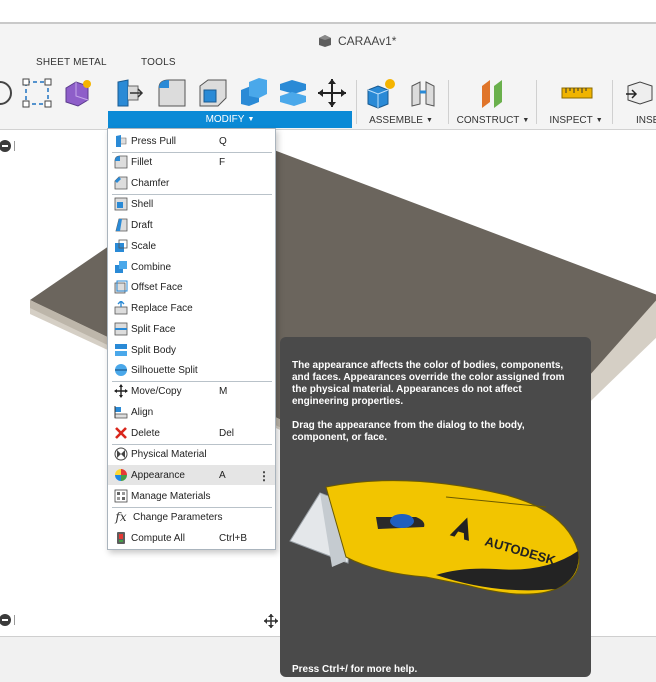  I want to click on menu-item-label: Scale, so click(144, 246).